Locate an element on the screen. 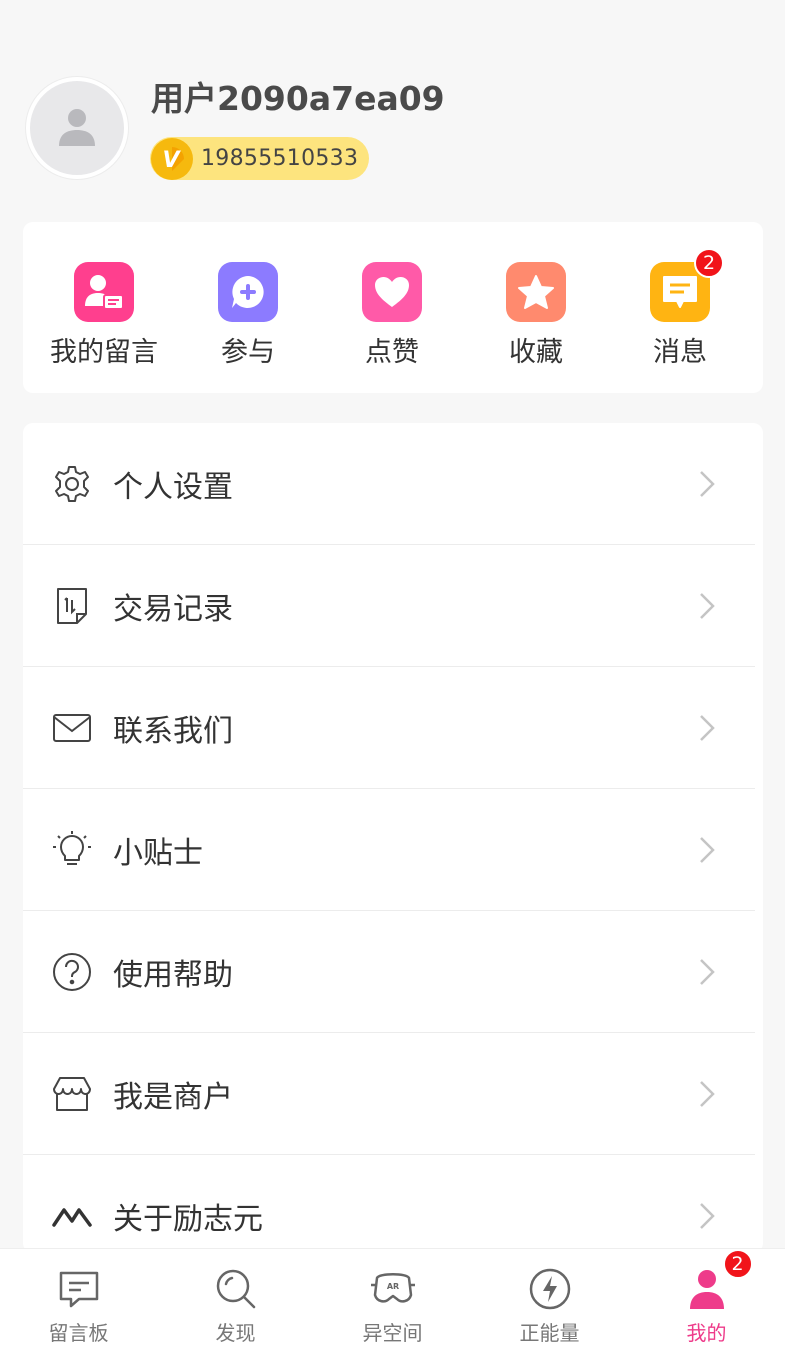  quick-actions-card: 我的留言 参与 点赞 收藏 2 消息 is located at coordinates (393, 307).